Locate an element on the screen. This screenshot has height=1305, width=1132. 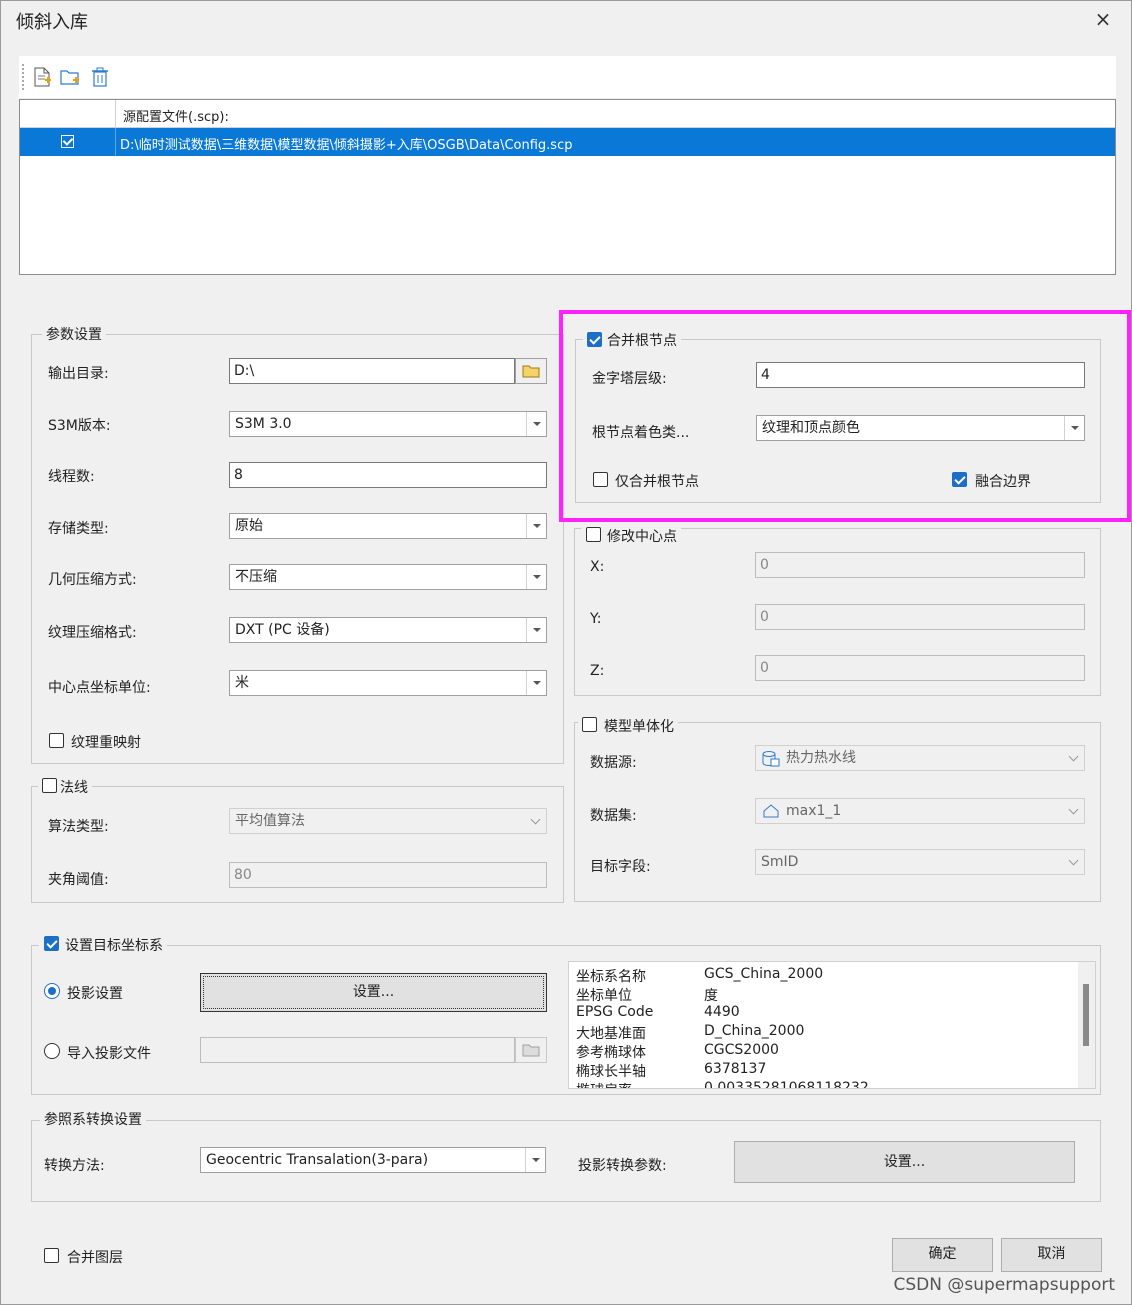
algo-value: 平均值算法 is located at coordinates (270, 821).